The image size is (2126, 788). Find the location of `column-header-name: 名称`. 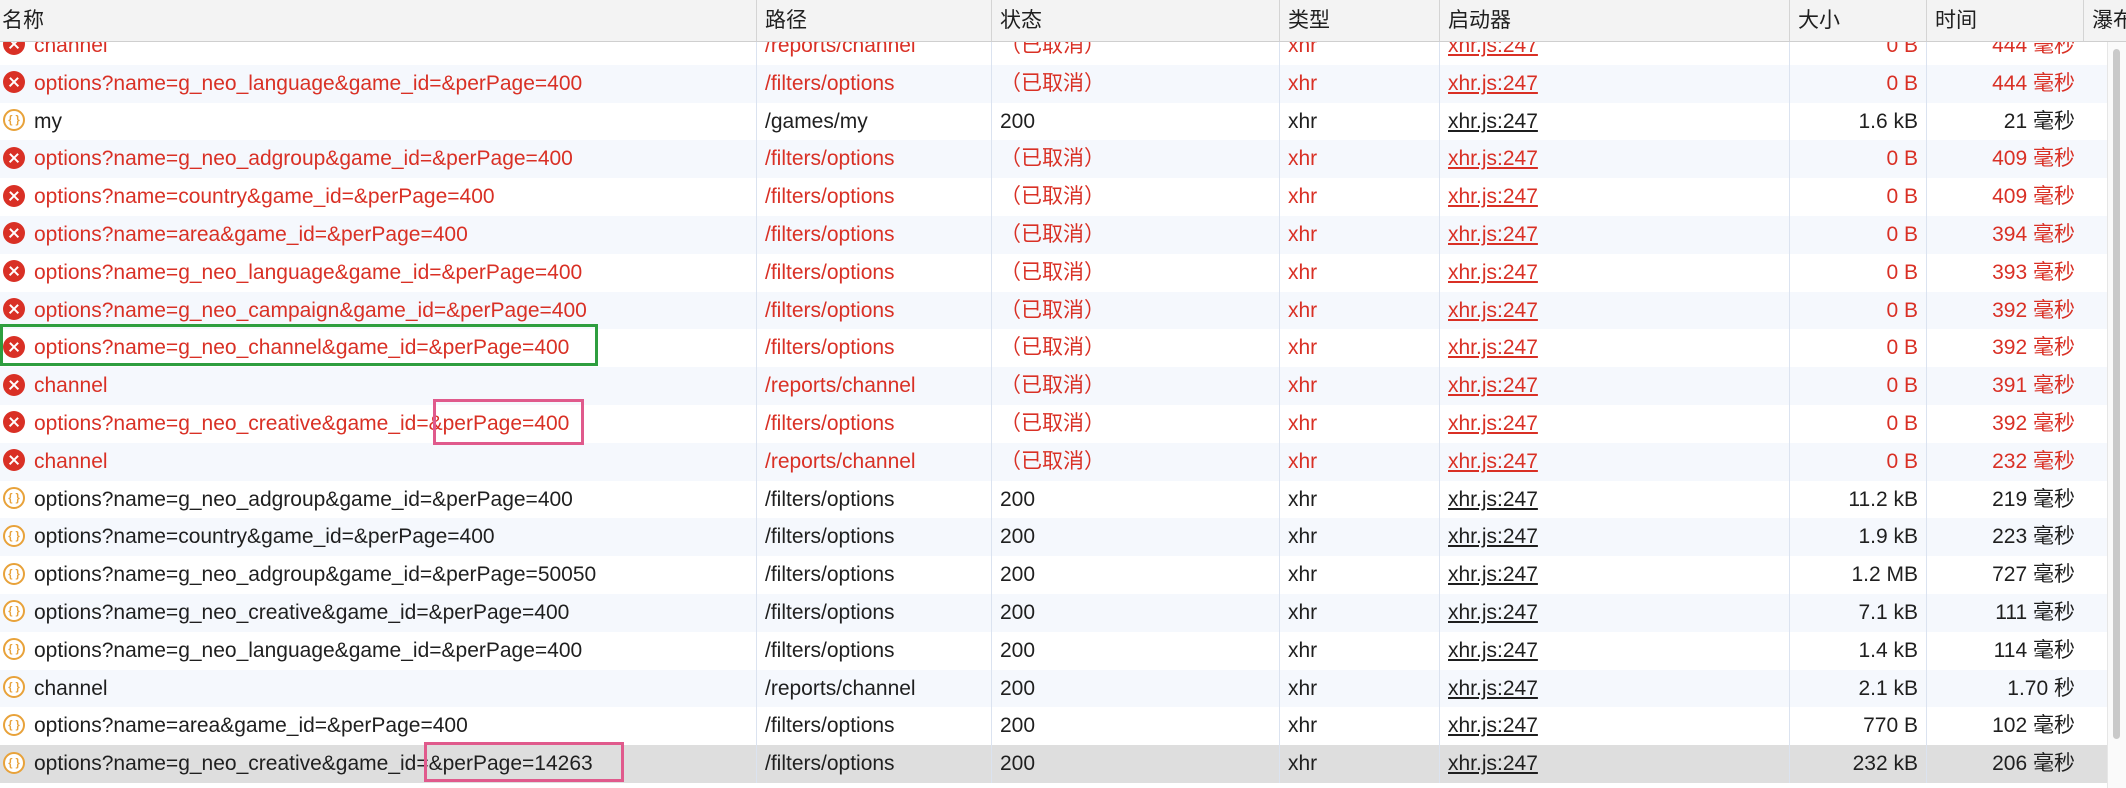

column-header-name: 名称 is located at coordinates (378, 20).